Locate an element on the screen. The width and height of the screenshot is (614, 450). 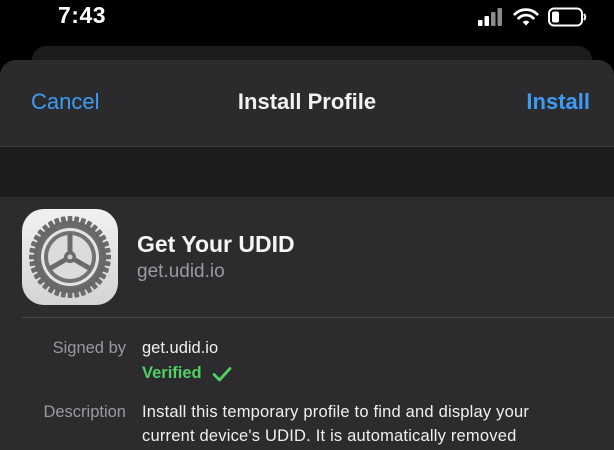
gear-icon is located at coordinates (70, 257).